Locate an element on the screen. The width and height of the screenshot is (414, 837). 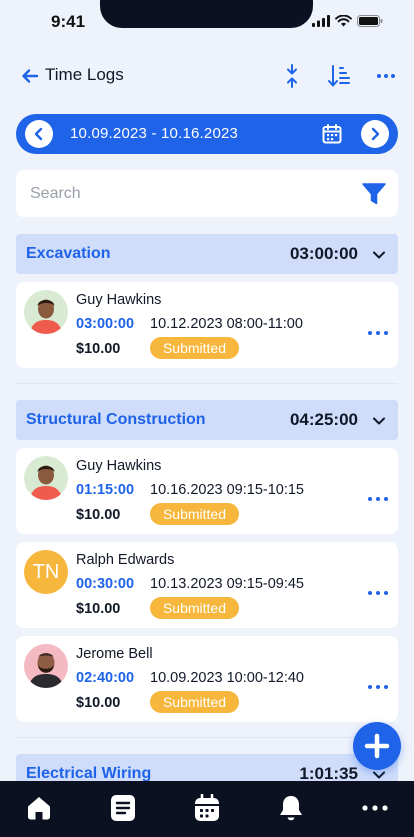
log-date-time: 10.13.2023 09:15-09:45 is located at coordinates (227, 584).